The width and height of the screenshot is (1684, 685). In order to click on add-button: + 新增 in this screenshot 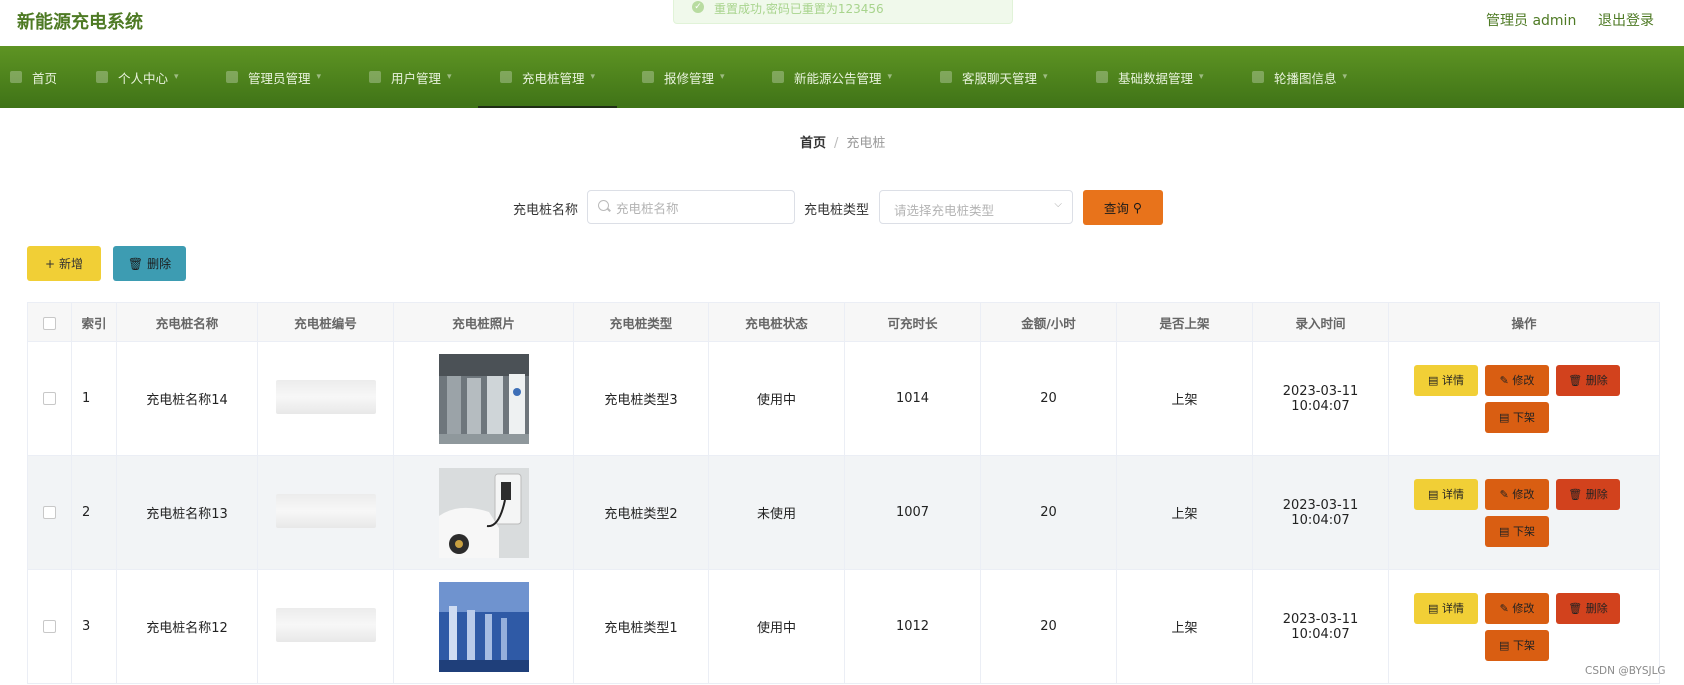, I will do `click(64, 263)`.